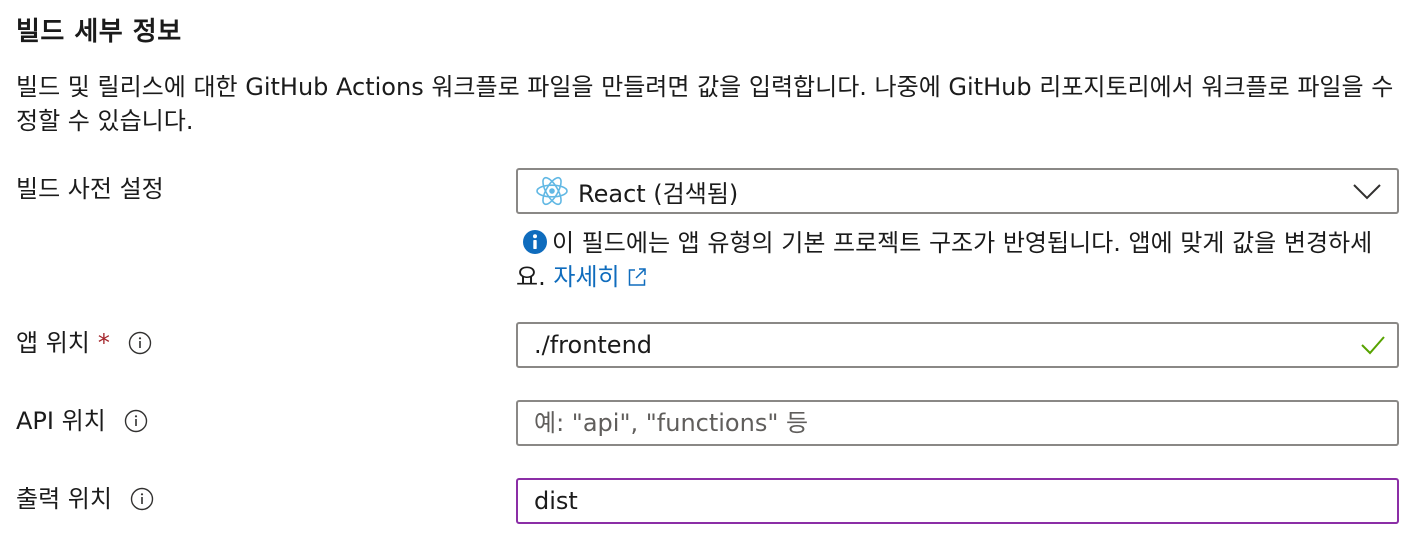  Describe the element at coordinates (53, 343) in the screenshot. I see `app-location-label-text: 앱 위치` at that location.